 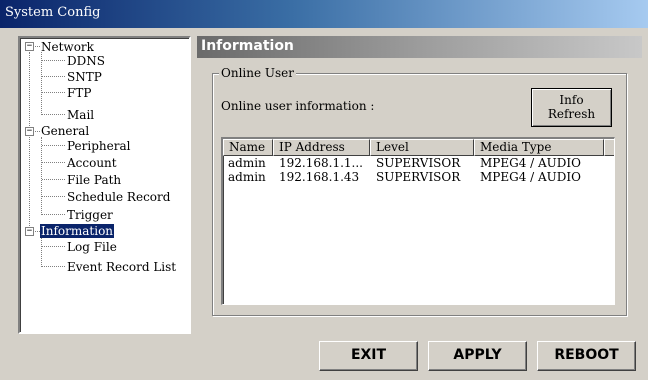 I want to click on tree-item-network: Network, so click(x=67, y=47).